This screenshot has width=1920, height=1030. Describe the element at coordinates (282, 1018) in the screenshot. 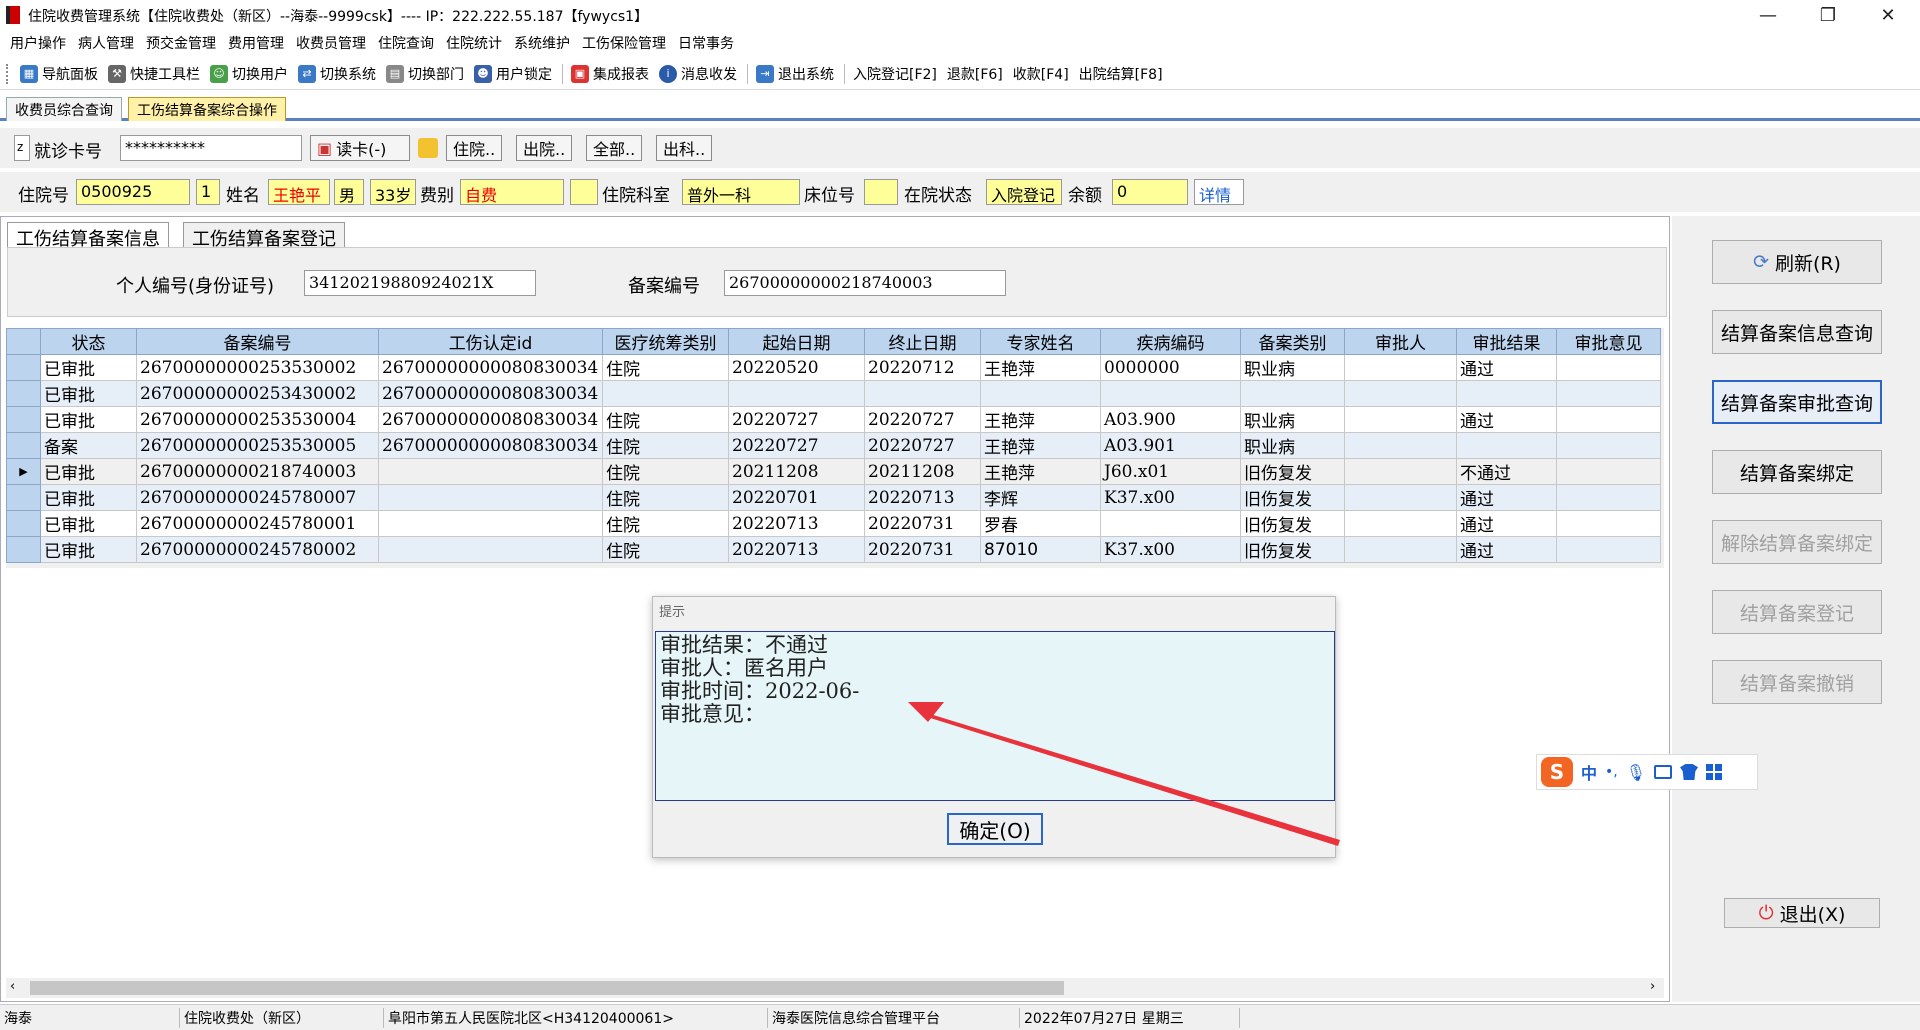

I see `status-department: 住院收费处（新区）` at that location.